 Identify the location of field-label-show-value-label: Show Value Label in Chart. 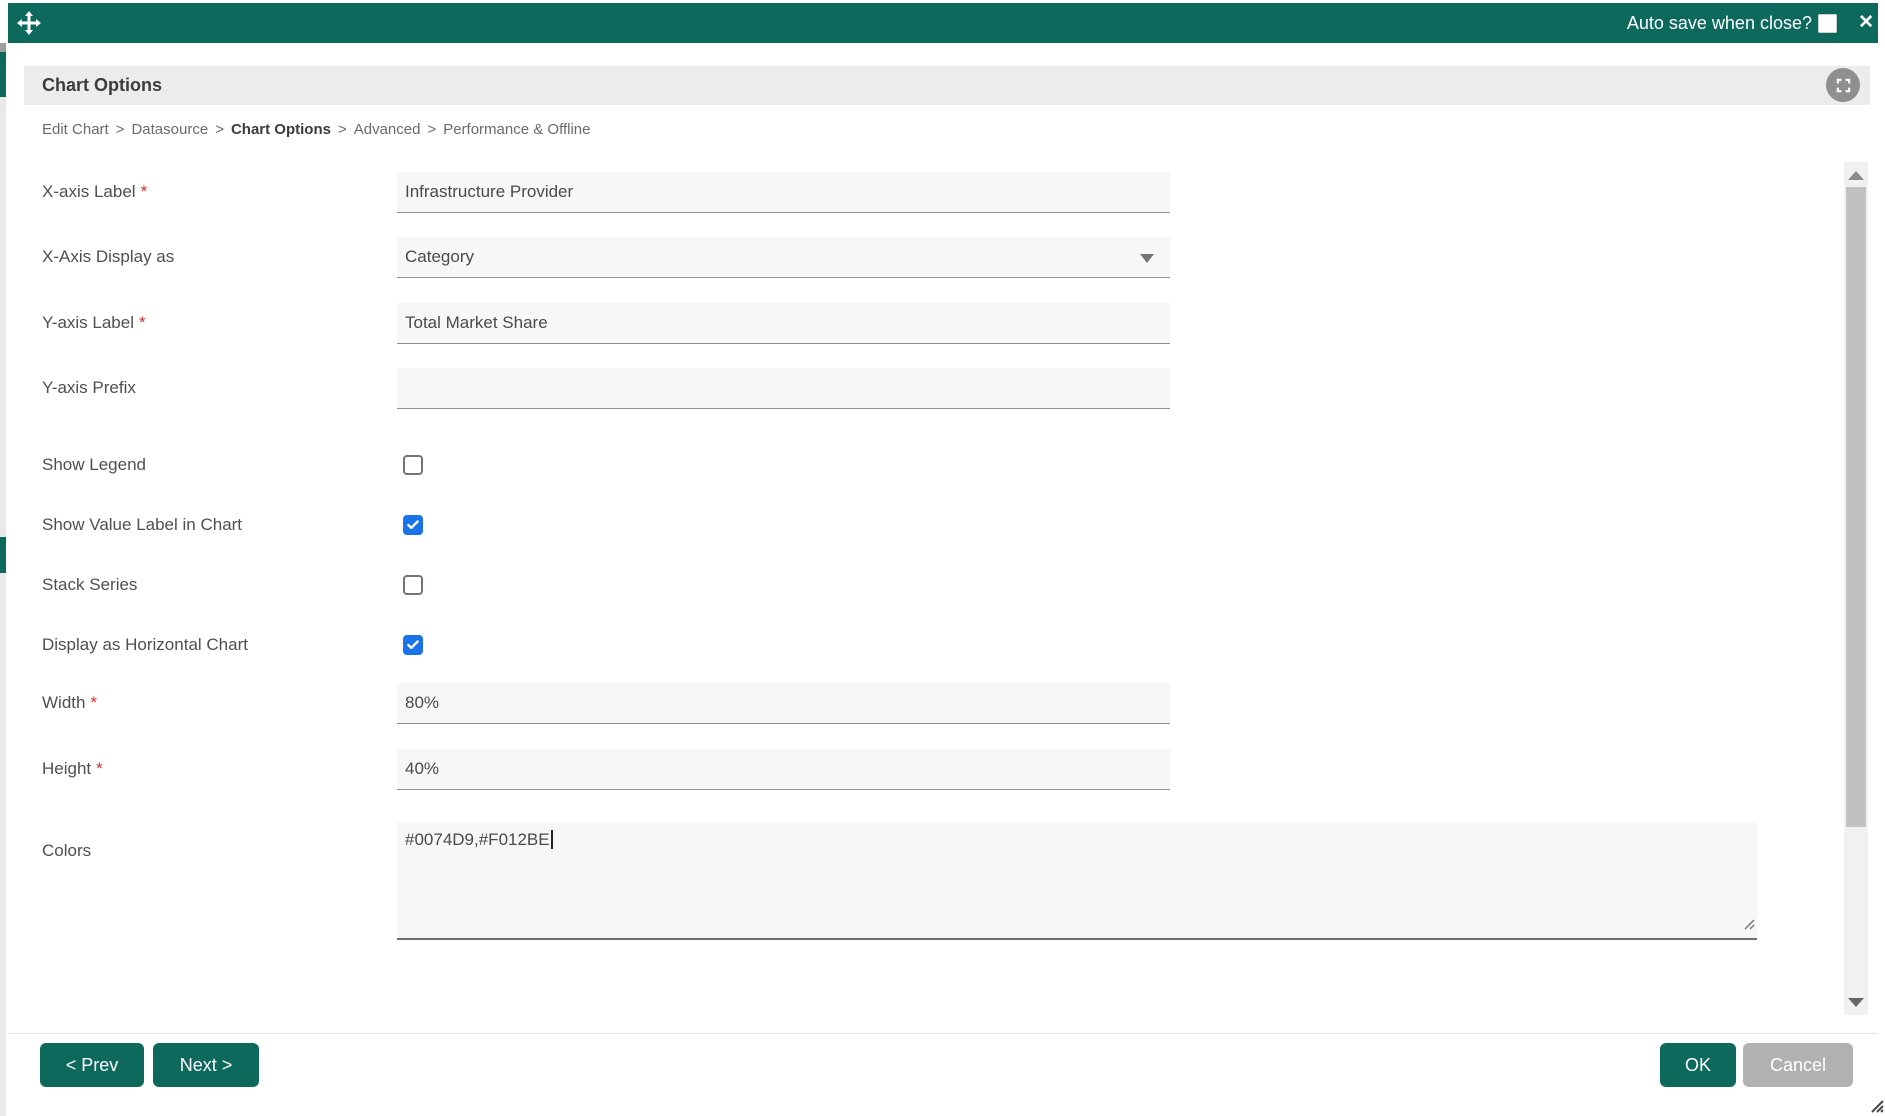
(142, 524).